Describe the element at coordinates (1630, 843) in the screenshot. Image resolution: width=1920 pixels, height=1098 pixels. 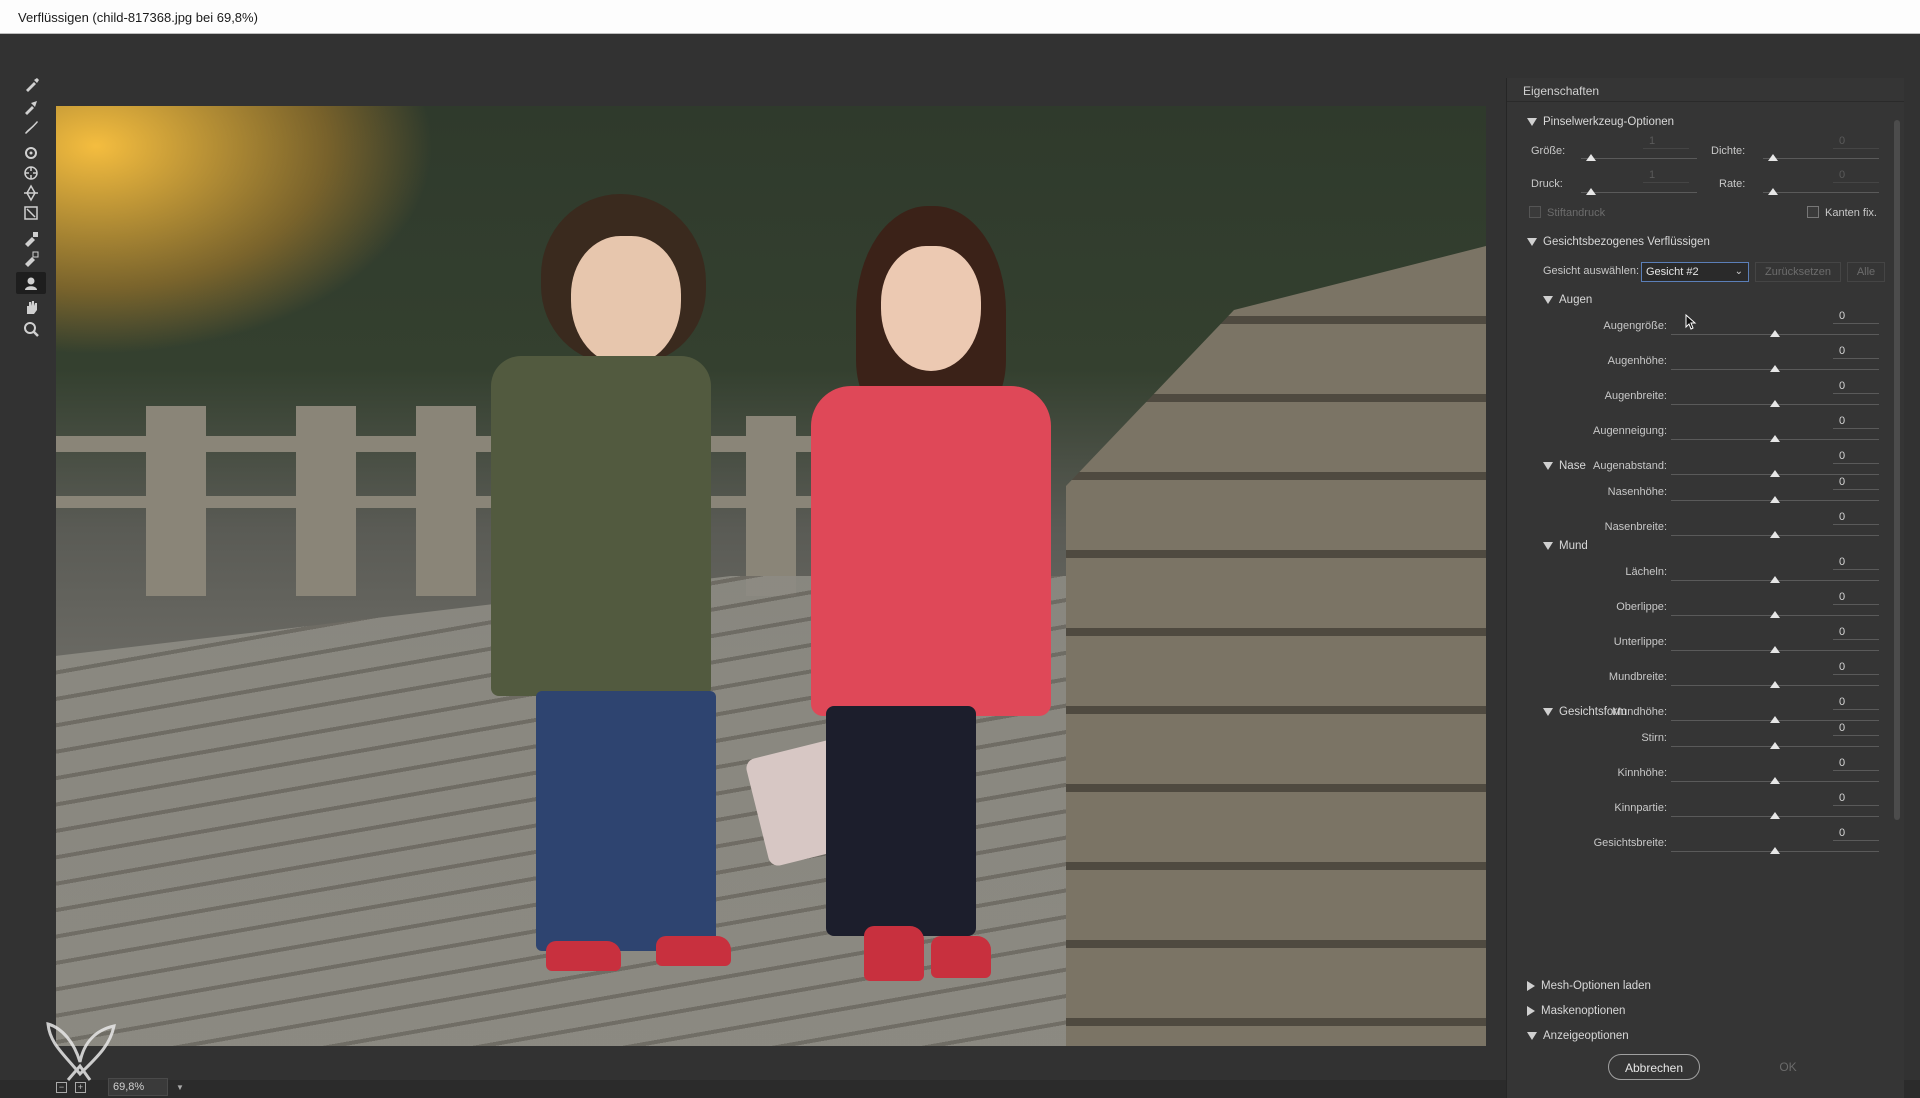
I see `slider-label: Gesichtsbreite:` at that location.